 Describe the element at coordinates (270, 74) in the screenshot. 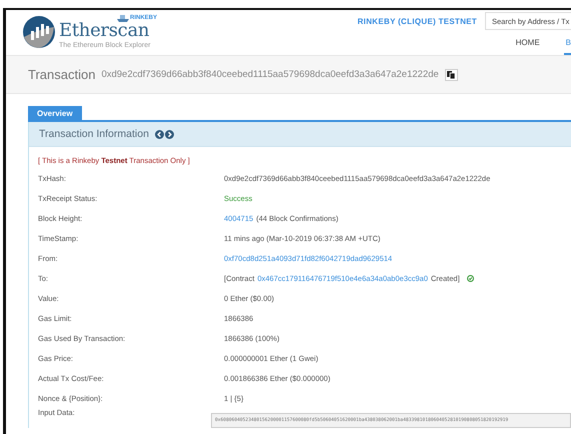

I see `transaction-hash: 0xd9e2cdf7369d66abb3f840ceebed1115aa579698dca0eefd3a3a647a2e1222de` at that location.